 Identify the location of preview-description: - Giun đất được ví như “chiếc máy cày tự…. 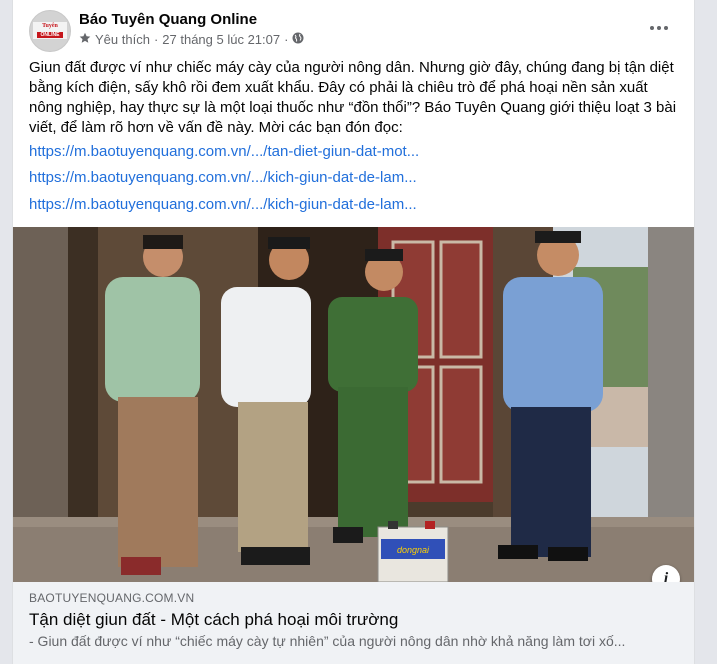
(327, 641).